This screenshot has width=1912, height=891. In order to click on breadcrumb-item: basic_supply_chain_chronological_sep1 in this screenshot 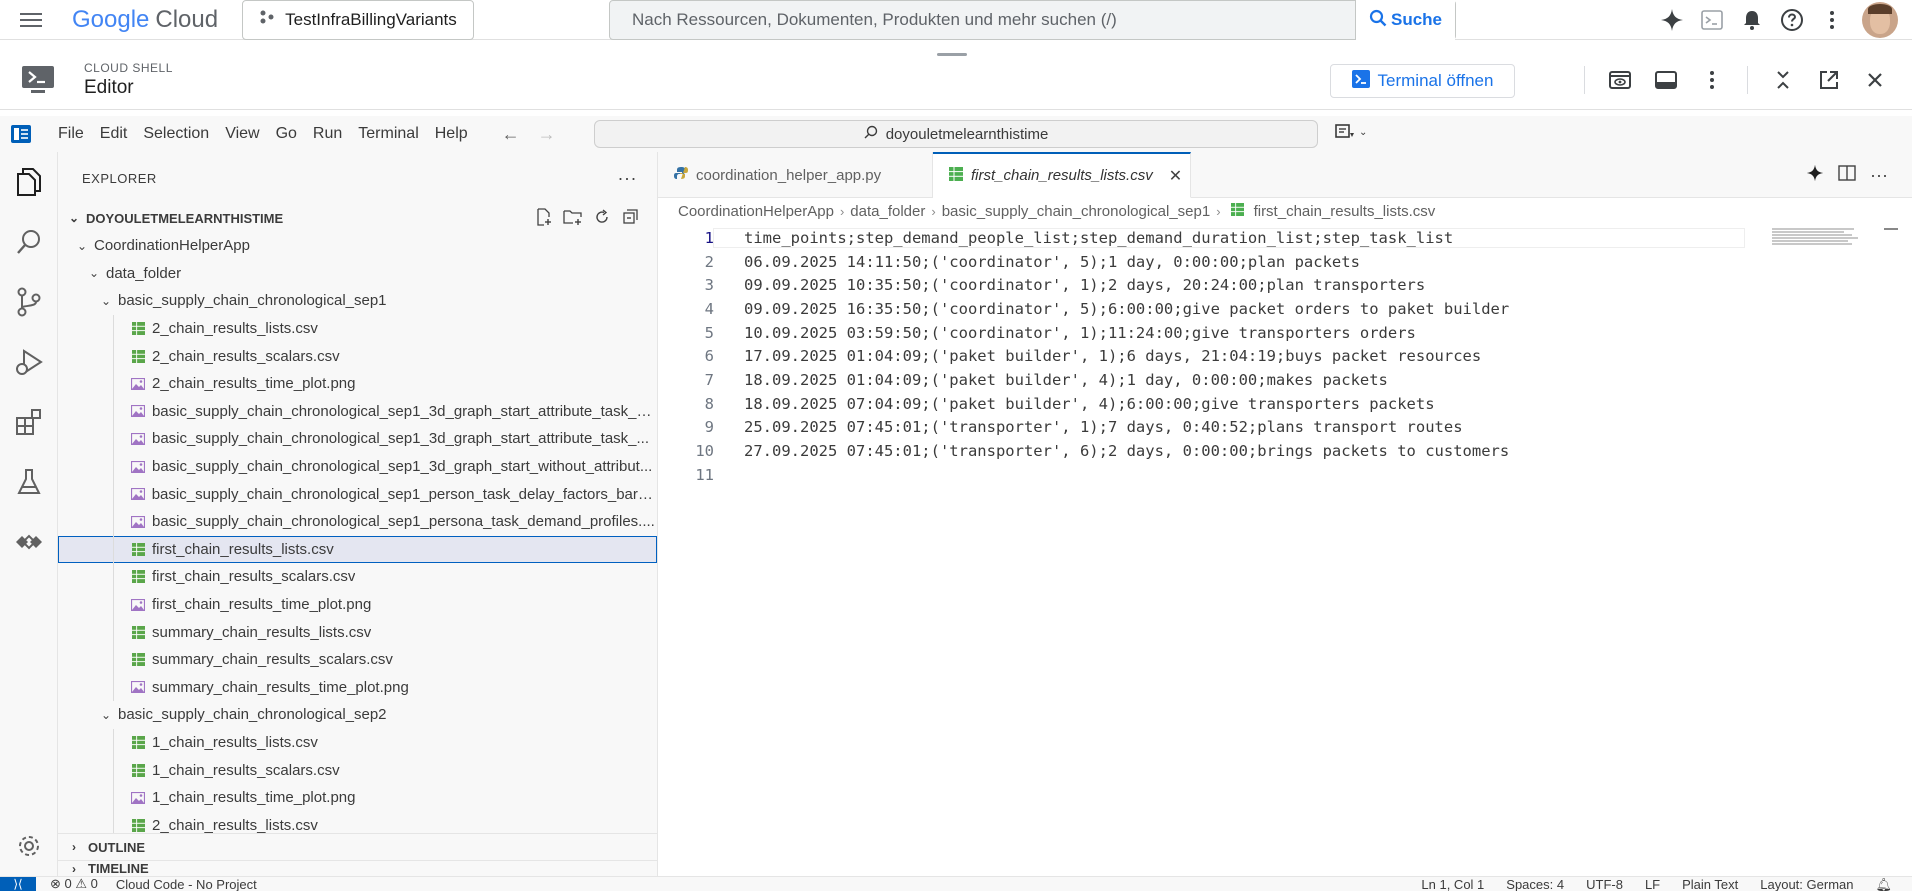, I will do `click(1076, 211)`.